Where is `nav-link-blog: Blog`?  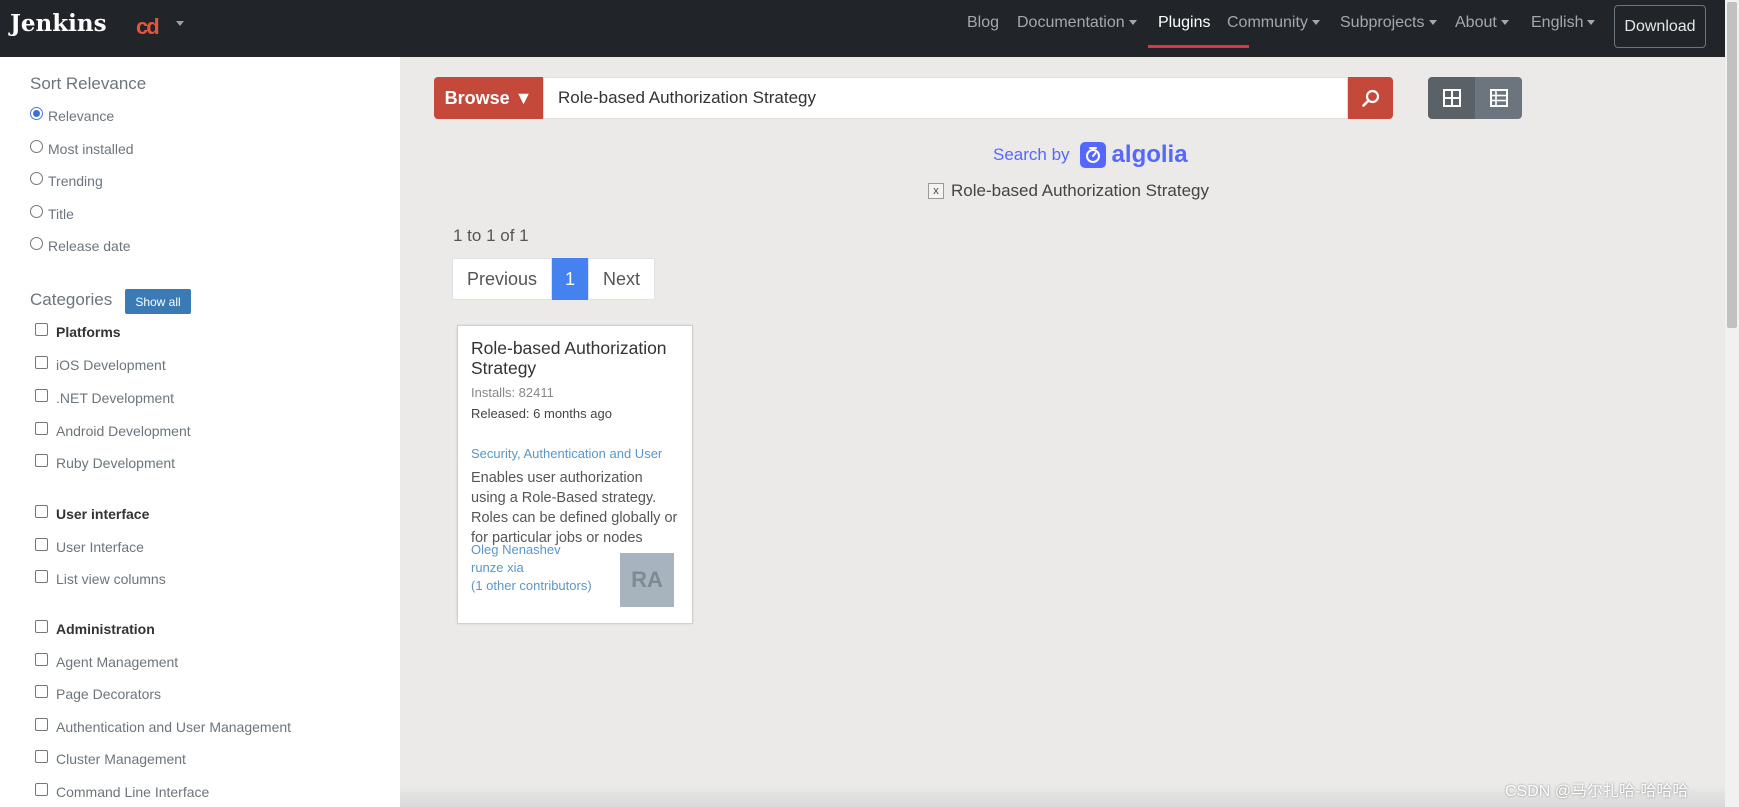 nav-link-blog: Blog is located at coordinates (983, 23).